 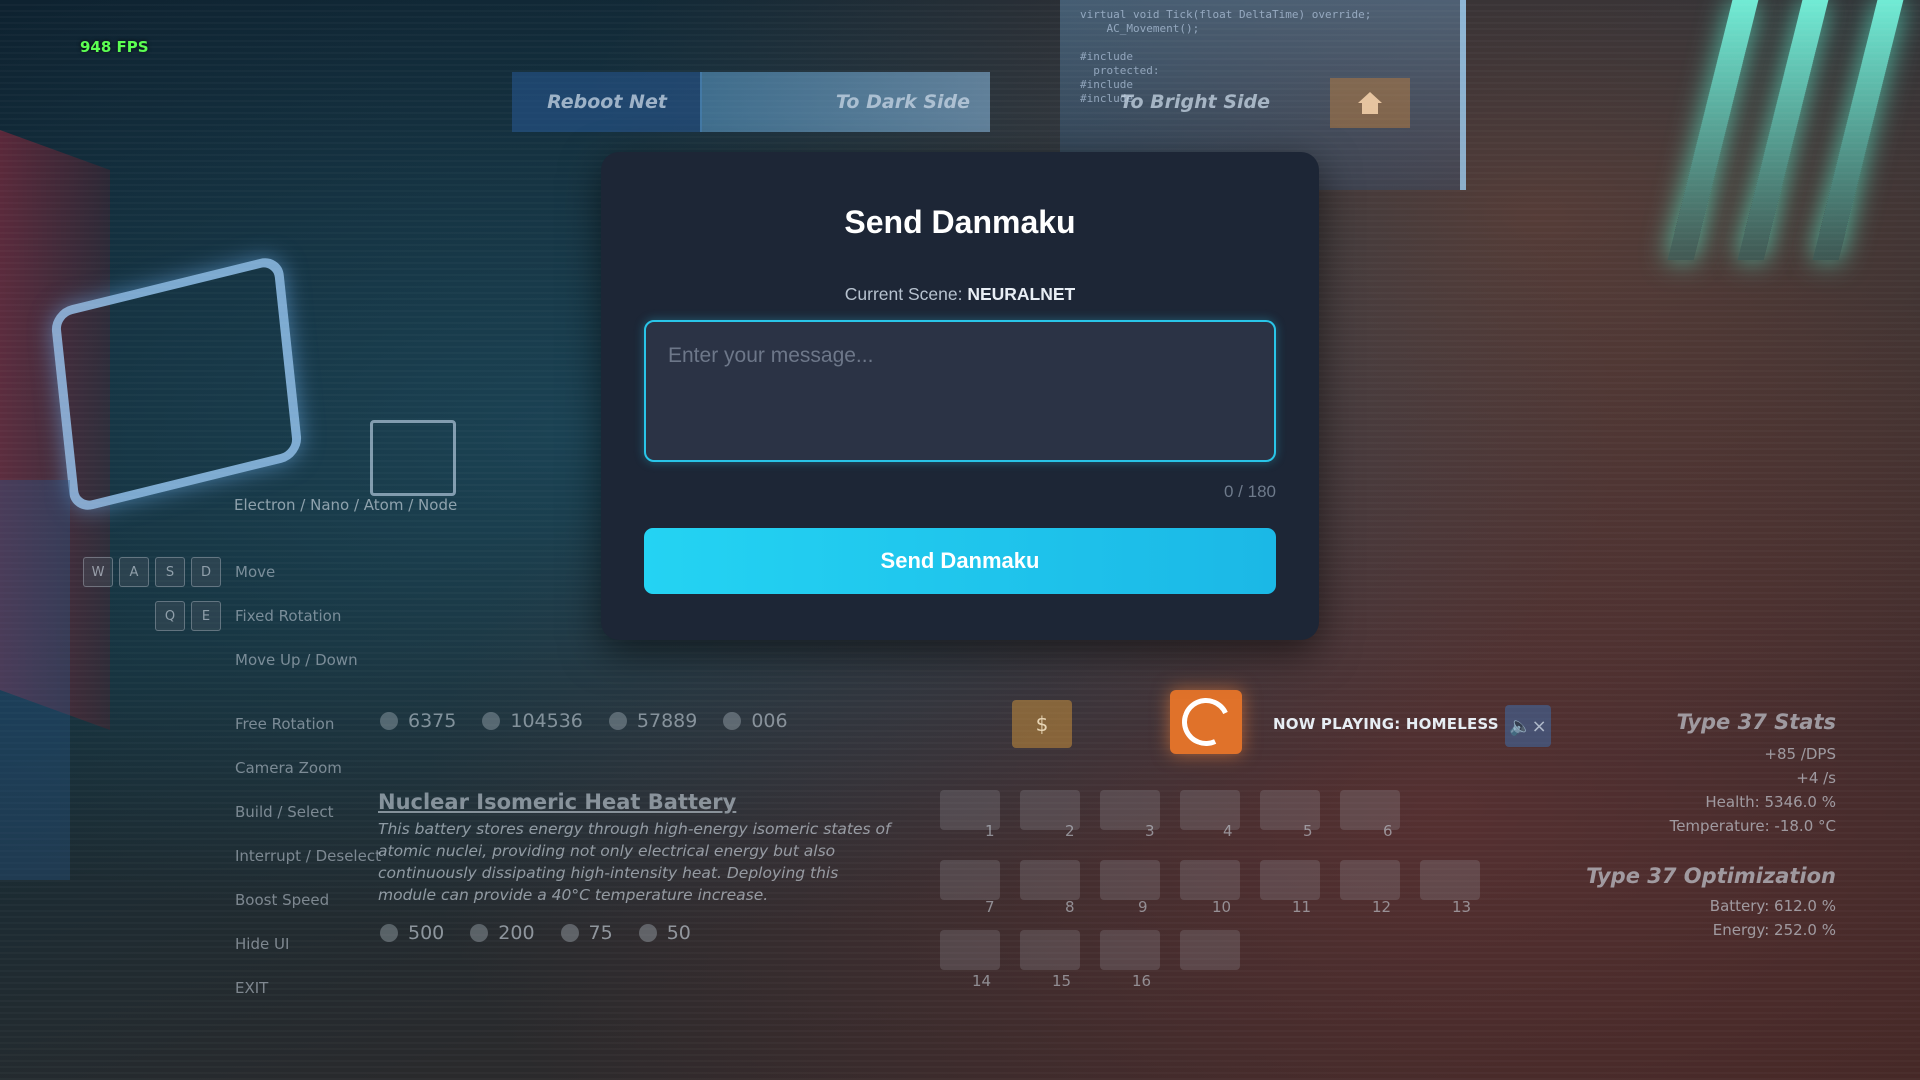 What do you see at coordinates (308, 856) in the screenshot?
I see `control-label: Interrupt / Deselect` at bounding box center [308, 856].